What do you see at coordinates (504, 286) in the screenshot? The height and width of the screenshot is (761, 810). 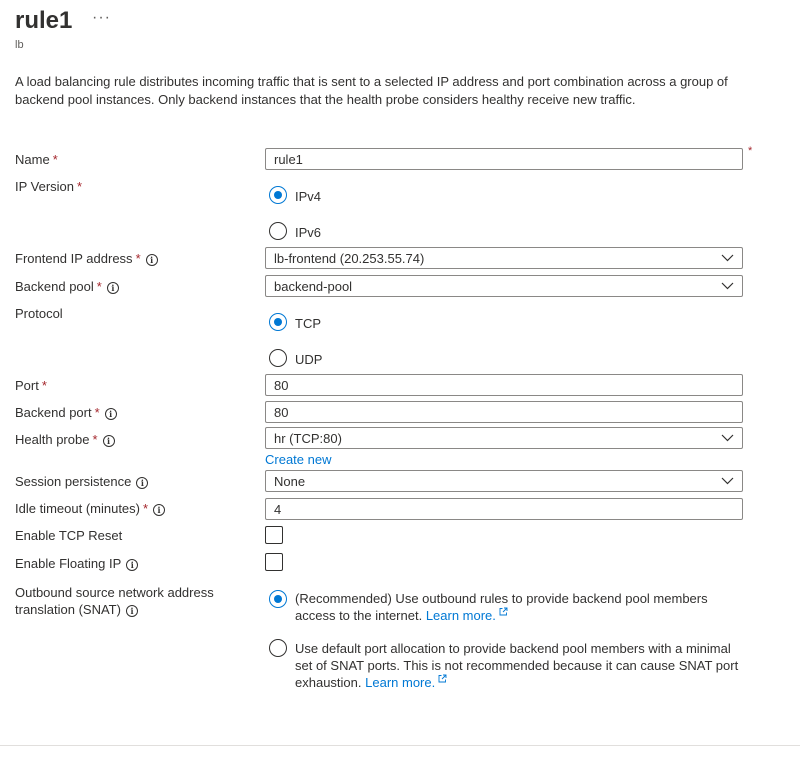 I see `backend-pool-dropdown: backend-pool` at bounding box center [504, 286].